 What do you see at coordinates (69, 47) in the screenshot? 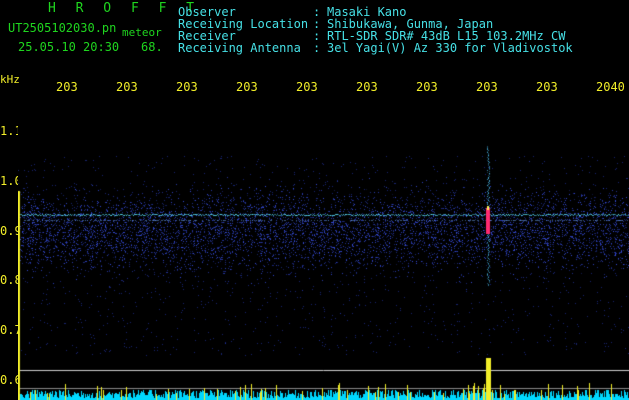
I see `timestamp: 25.05.10 20:30` at bounding box center [69, 47].